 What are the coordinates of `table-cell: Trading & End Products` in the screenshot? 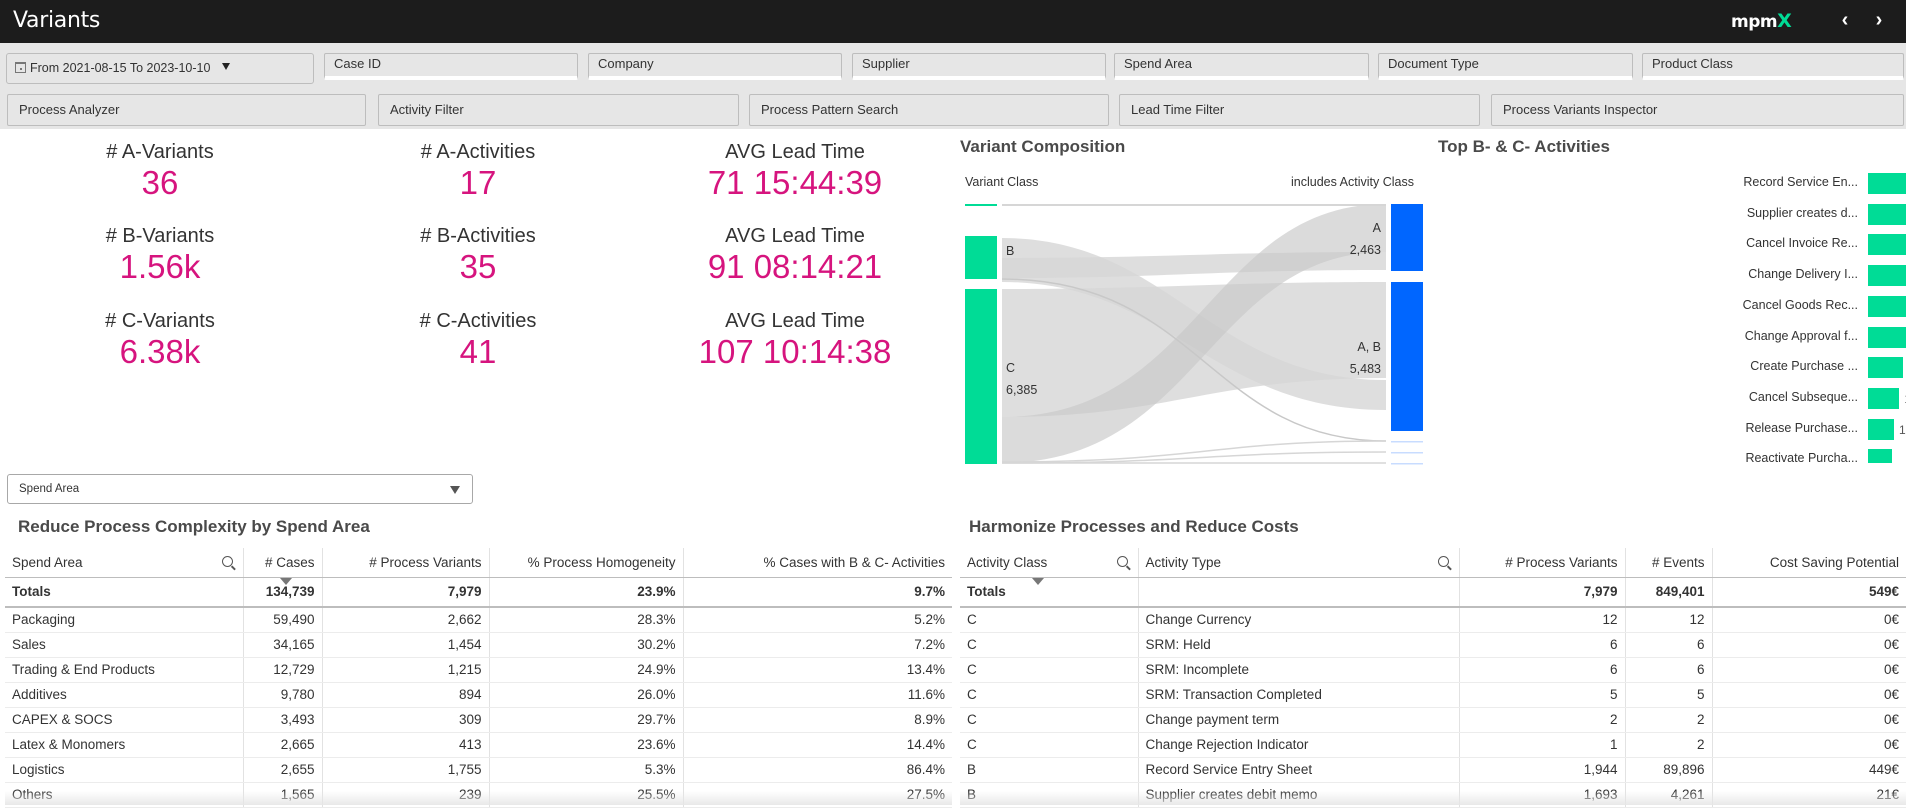 It's located at (124, 670).